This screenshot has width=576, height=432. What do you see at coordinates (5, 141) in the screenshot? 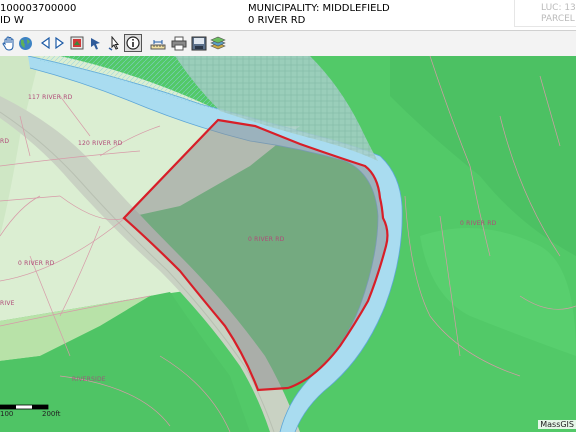
I see `parcel-label: RD` at bounding box center [5, 141].